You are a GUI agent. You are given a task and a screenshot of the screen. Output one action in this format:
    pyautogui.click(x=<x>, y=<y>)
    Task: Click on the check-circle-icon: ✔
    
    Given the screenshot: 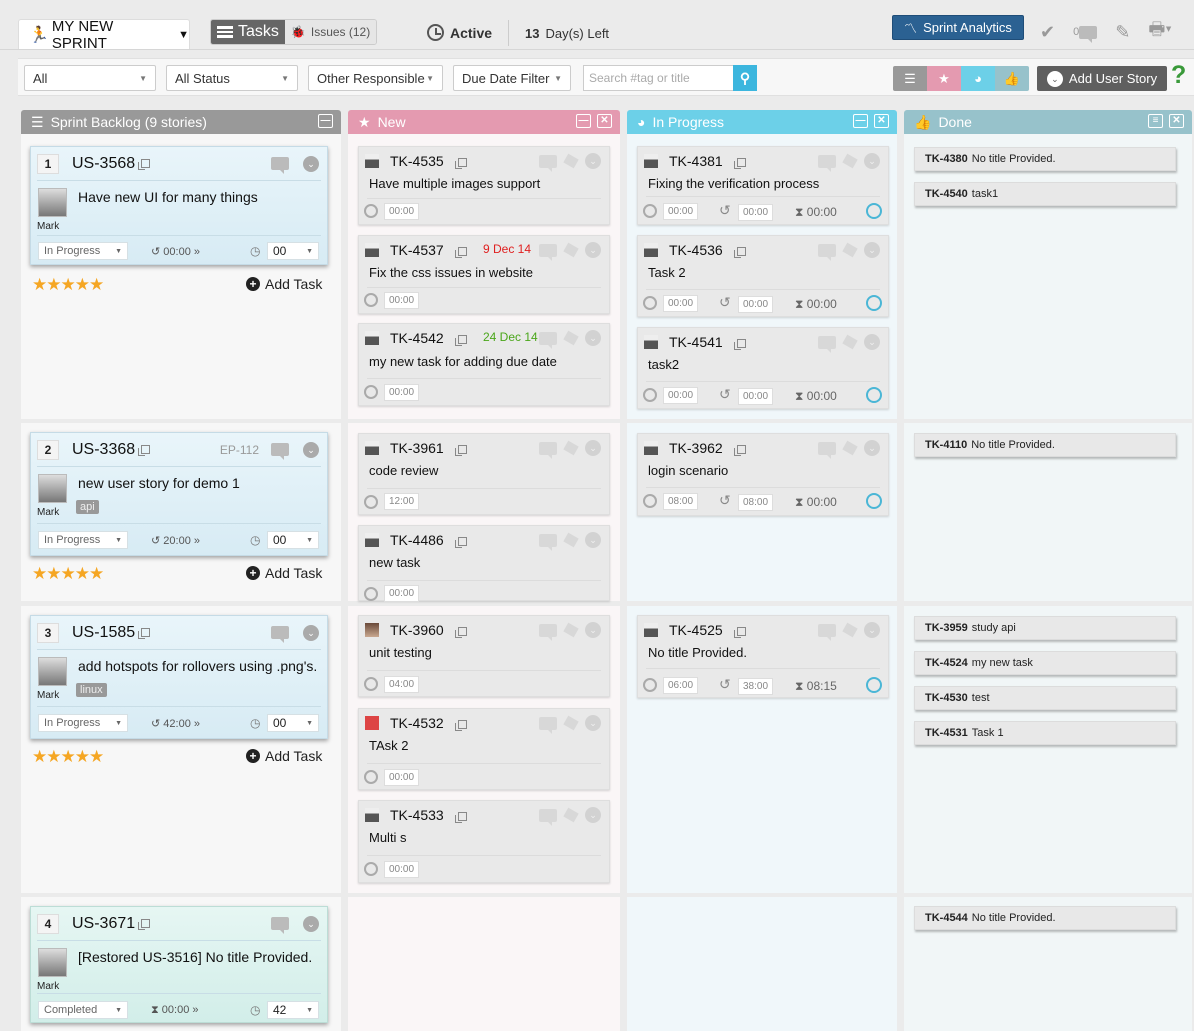 What is the action you would take?
    pyautogui.click(x=1047, y=32)
    